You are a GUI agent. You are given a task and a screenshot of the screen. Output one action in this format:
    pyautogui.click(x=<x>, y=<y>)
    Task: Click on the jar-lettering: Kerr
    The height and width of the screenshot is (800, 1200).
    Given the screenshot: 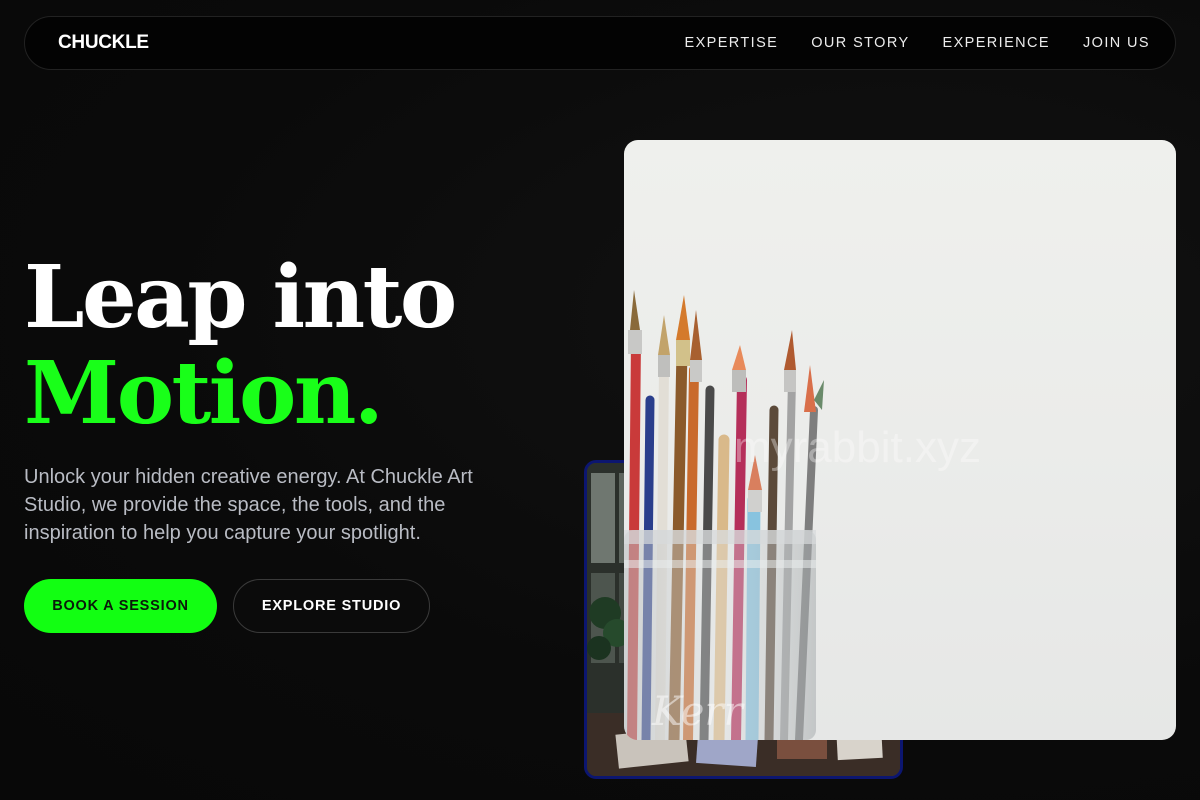 What is the action you would take?
    pyautogui.click(x=698, y=712)
    